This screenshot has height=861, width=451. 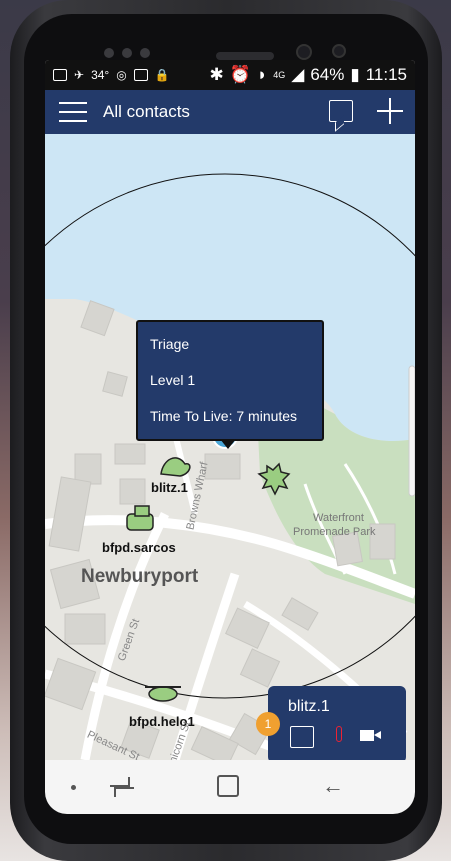 I want to click on camera-notify-icon: ◎, so click(x=121, y=75).